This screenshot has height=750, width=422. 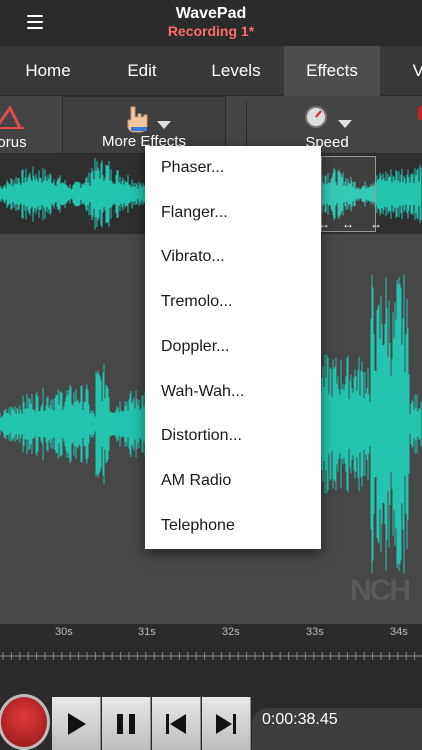 I want to click on timeline: 30s 31s 32s 33s 34s, so click(x=211, y=657).